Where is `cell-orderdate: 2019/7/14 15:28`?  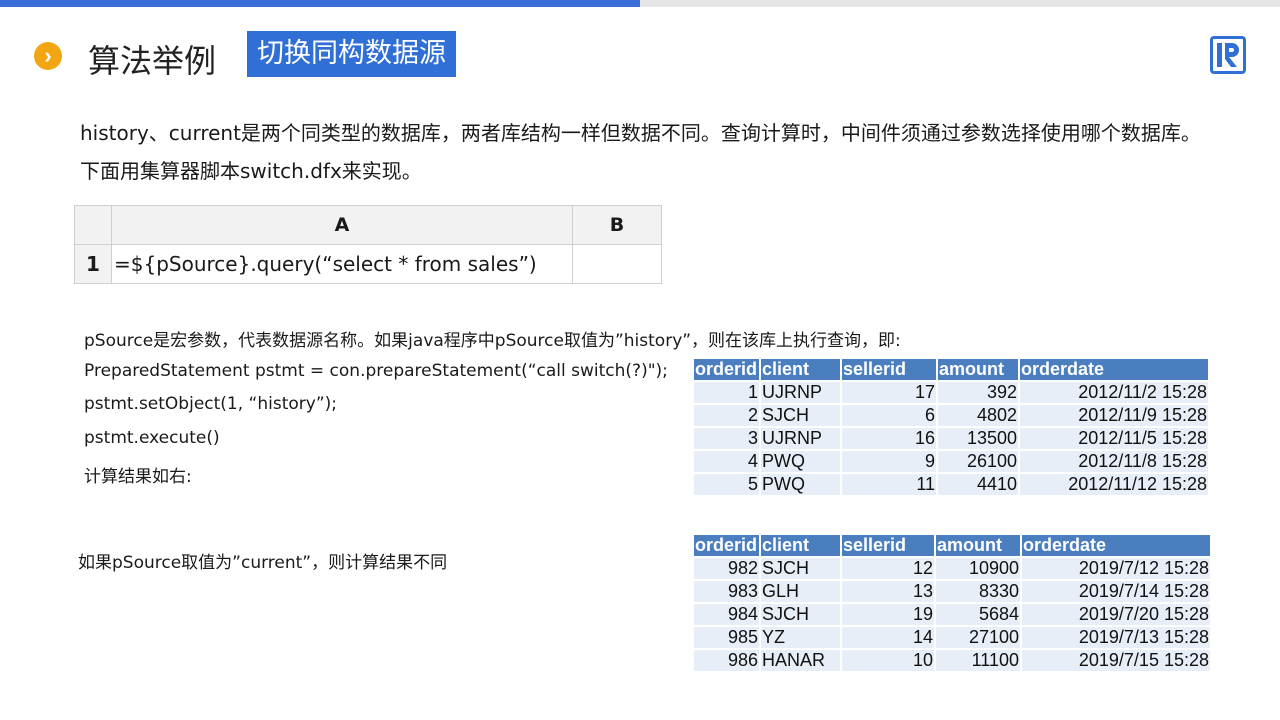
cell-orderdate: 2019/7/14 15:28 is located at coordinates (1116, 591).